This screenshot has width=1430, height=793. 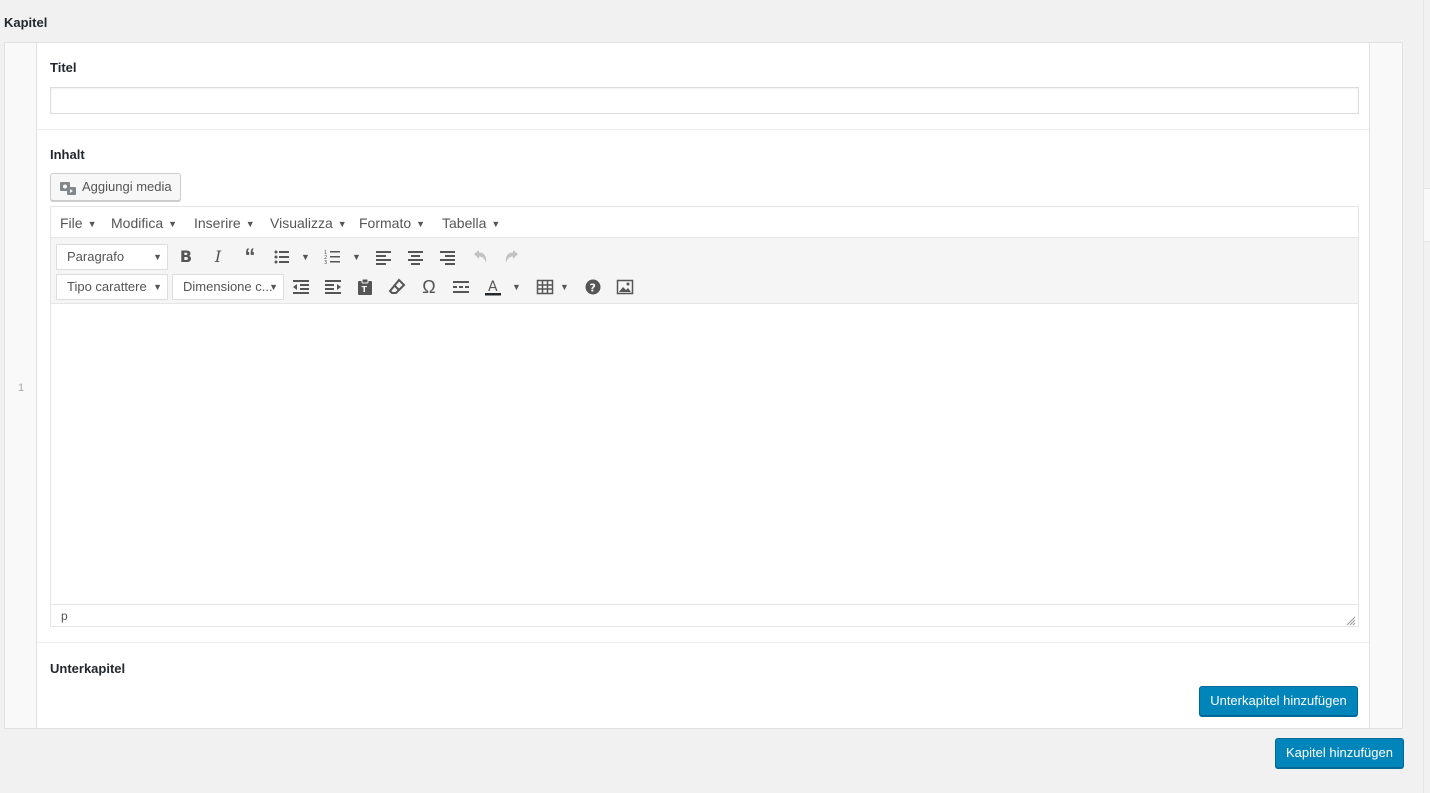 What do you see at coordinates (704, 615) in the screenshot?
I see `editor-statusbar: p` at bounding box center [704, 615].